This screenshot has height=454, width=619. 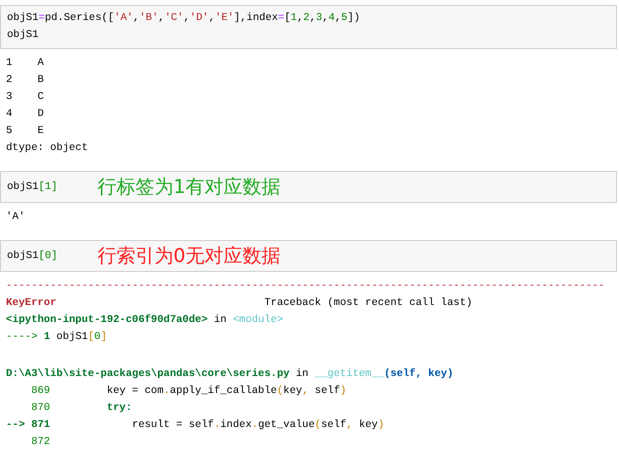 What do you see at coordinates (196, 425) in the screenshot?
I see `output-line: --> 871 result = self.index.get_value(self, key)` at bounding box center [196, 425].